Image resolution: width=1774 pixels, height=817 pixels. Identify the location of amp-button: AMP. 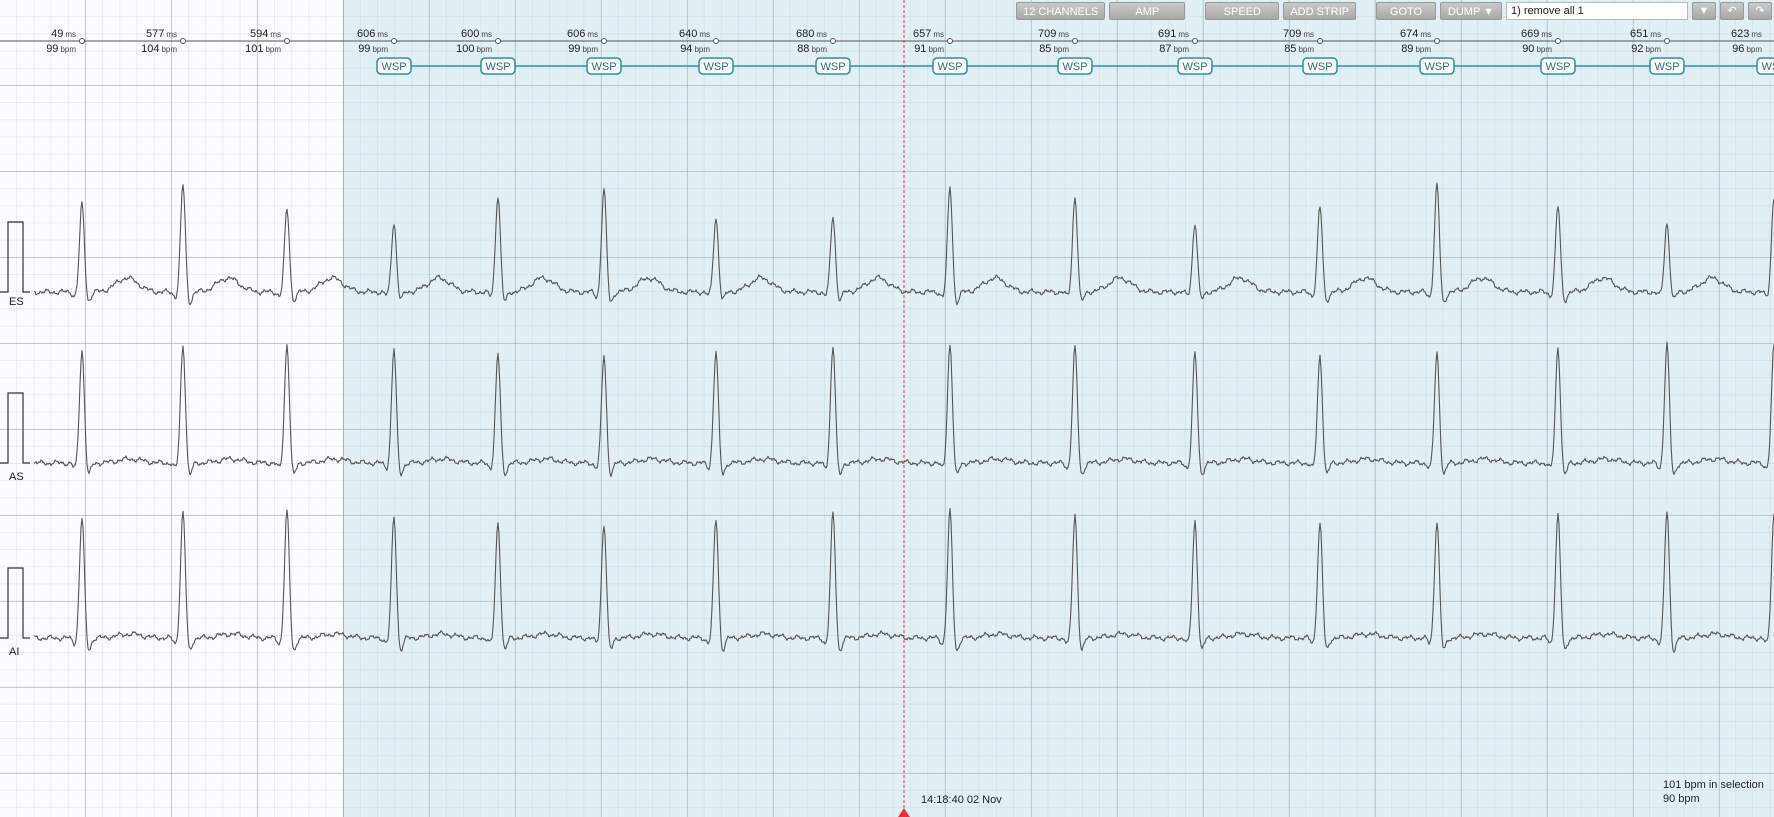
(1147, 11).